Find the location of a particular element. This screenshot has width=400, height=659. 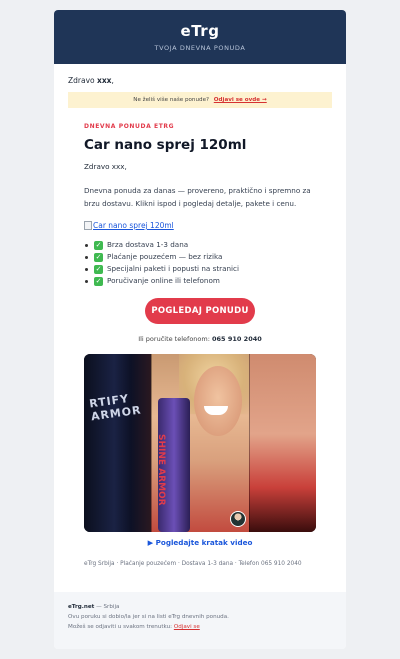

email-header: eTrg TVOJA DNEVNA PONUDA is located at coordinates (200, 37).